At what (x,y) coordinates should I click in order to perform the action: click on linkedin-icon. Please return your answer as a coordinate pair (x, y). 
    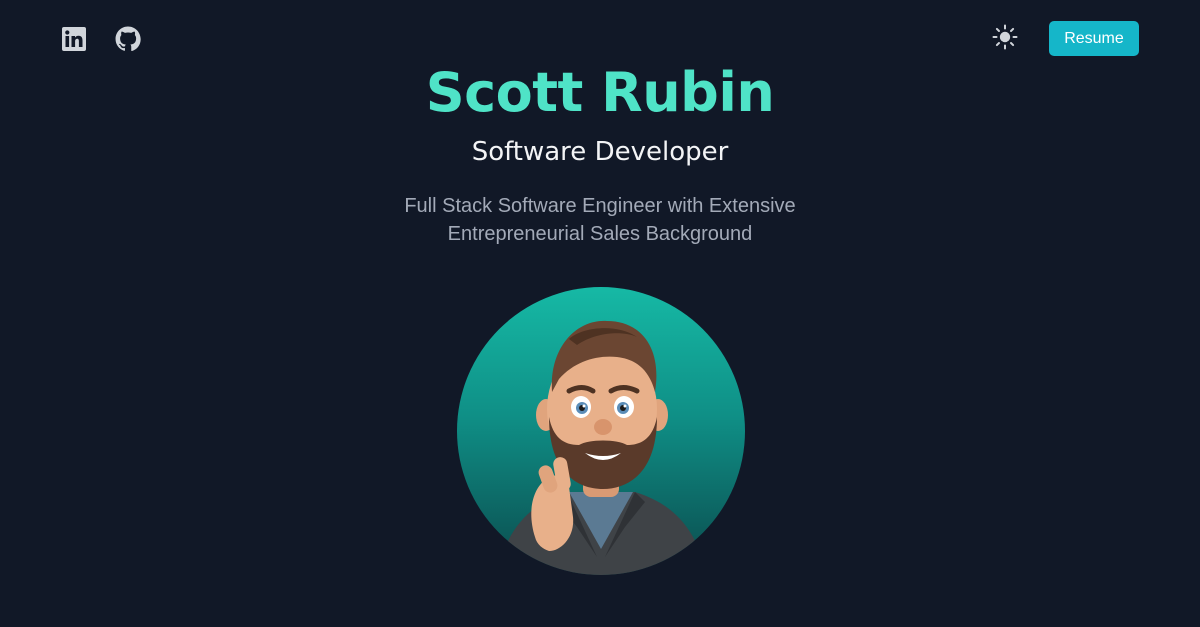
    Looking at the image, I should click on (74, 39).